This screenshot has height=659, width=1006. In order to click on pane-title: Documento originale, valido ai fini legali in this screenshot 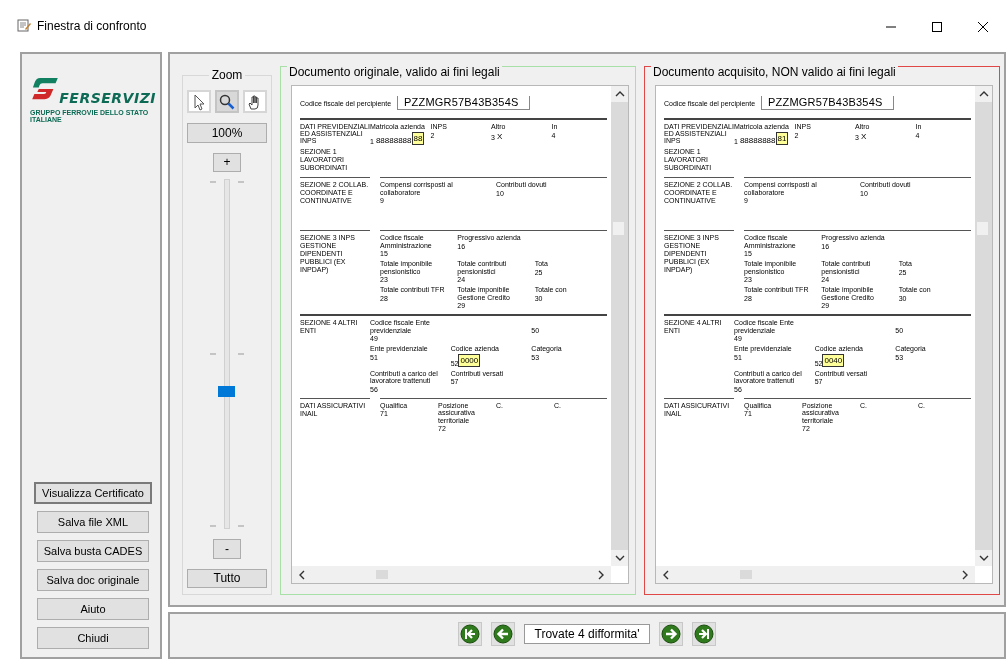, I will do `click(394, 72)`.